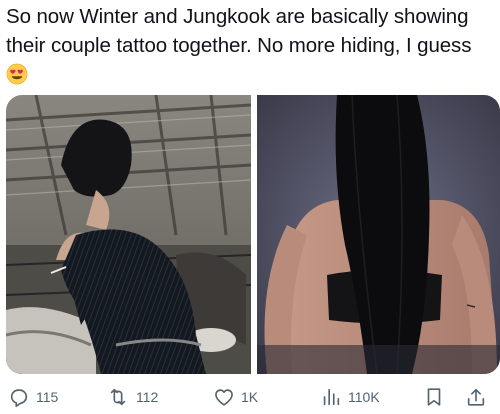 This screenshot has height=414, width=500. I want to click on repost-count: 112, so click(147, 397).